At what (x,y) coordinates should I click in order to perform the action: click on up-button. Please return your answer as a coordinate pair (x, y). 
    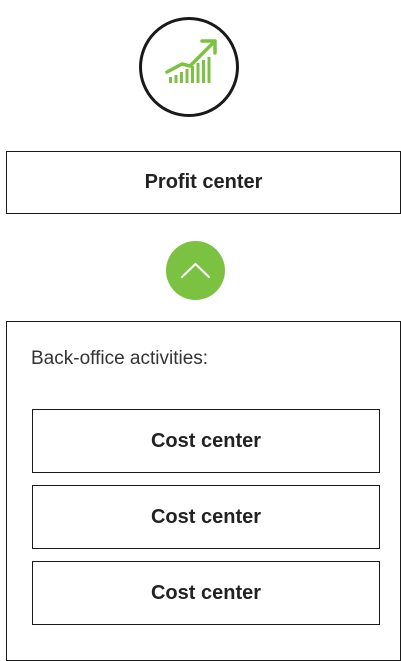
    Looking at the image, I should click on (195, 270).